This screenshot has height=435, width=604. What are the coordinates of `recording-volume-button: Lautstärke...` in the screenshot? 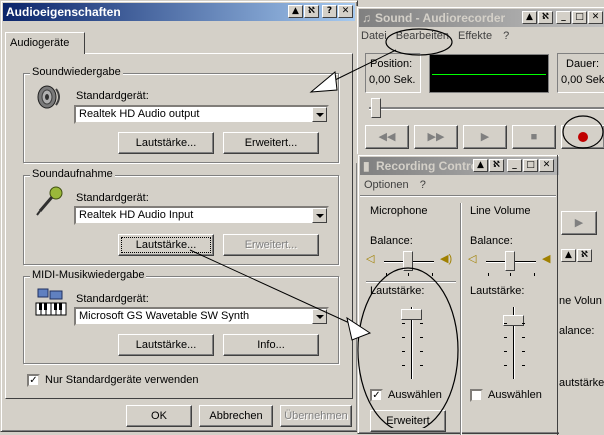 It's located at (166, 245).